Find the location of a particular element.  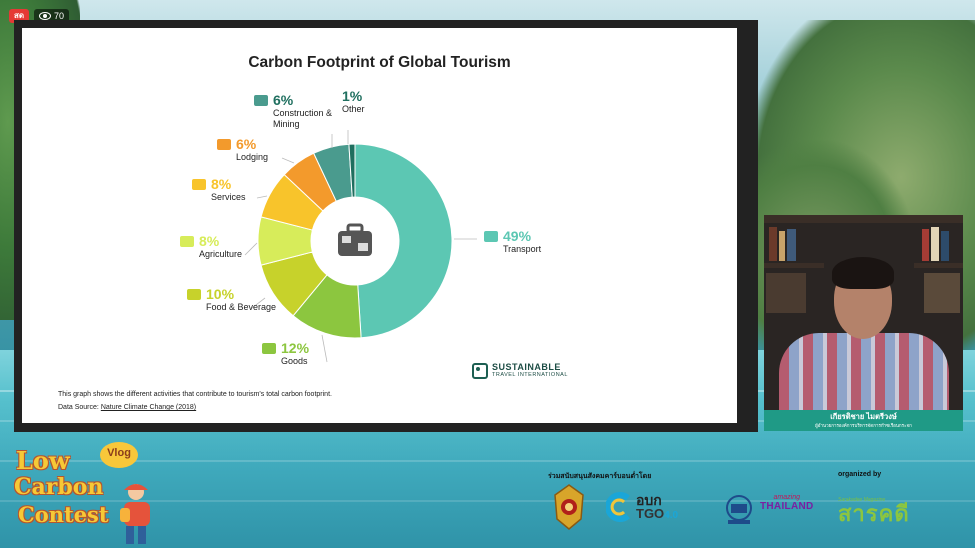

logo-line2: TRAVEL INTERNATIONAL is located at coordinates (530, 375).